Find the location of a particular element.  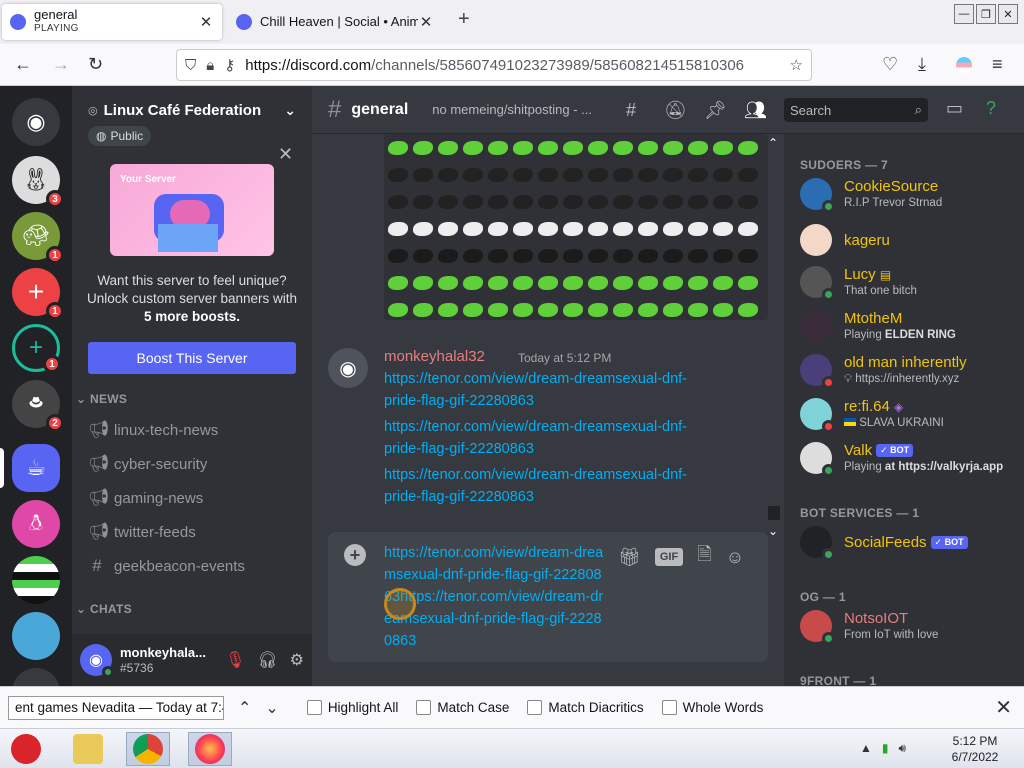

tab-general: general PLAYING ✕ is located at coordinates (112, 22).